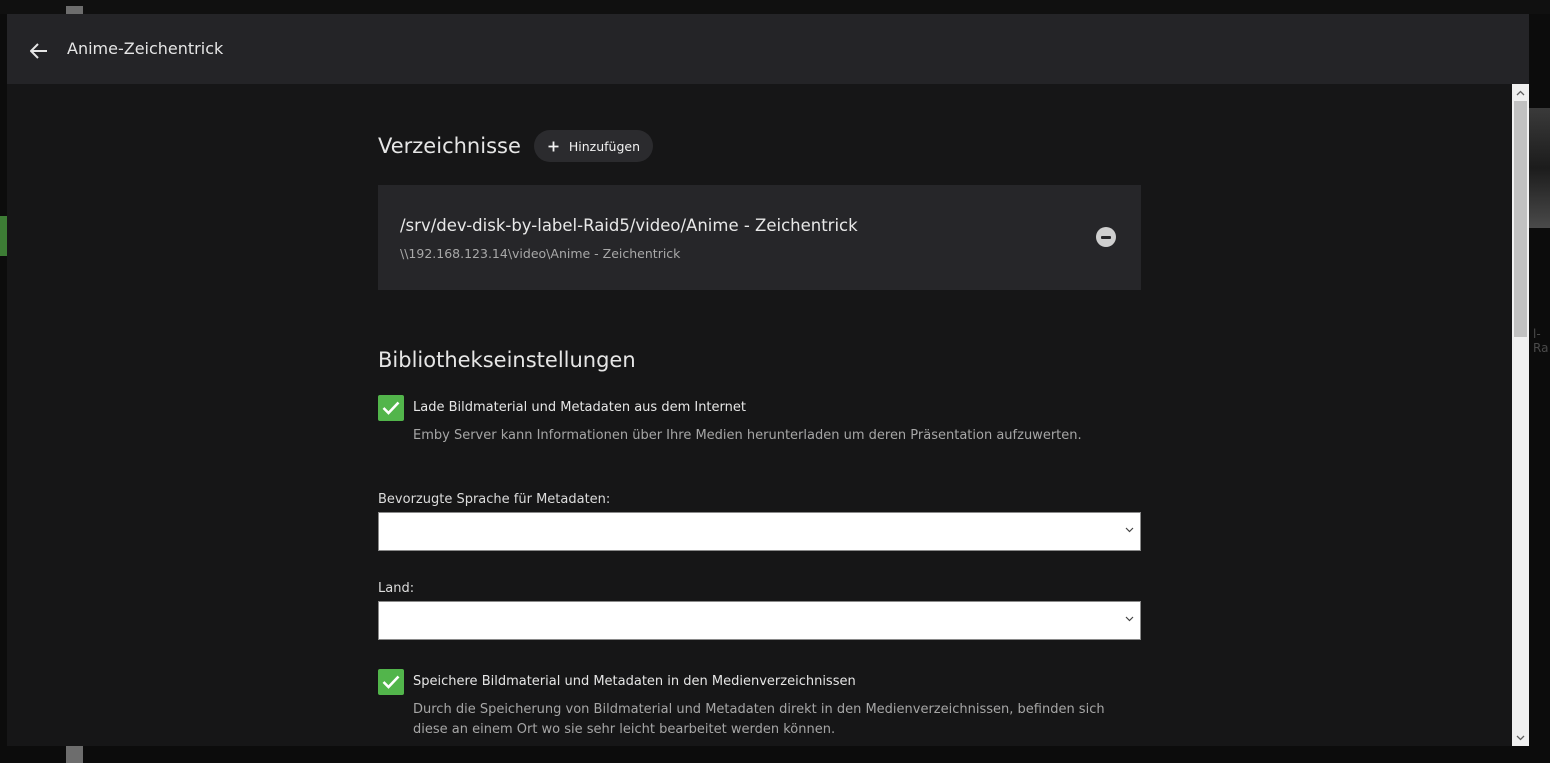  What do you see at coordinates (759, 531) in the screenshot?
I see `metadata-language-select` at bounding box center [759, 531].